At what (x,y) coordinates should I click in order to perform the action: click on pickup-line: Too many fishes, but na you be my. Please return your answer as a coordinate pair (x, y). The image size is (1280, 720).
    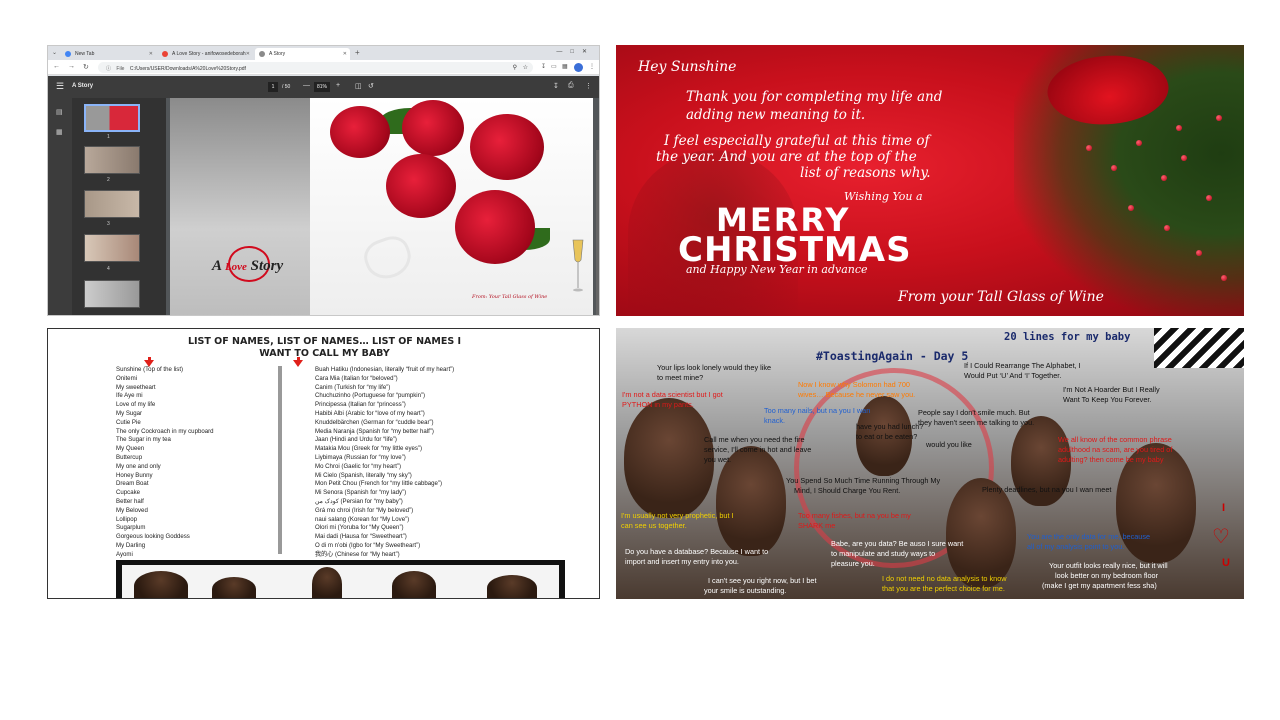
    Looking at the image, I should click on (854, 515).